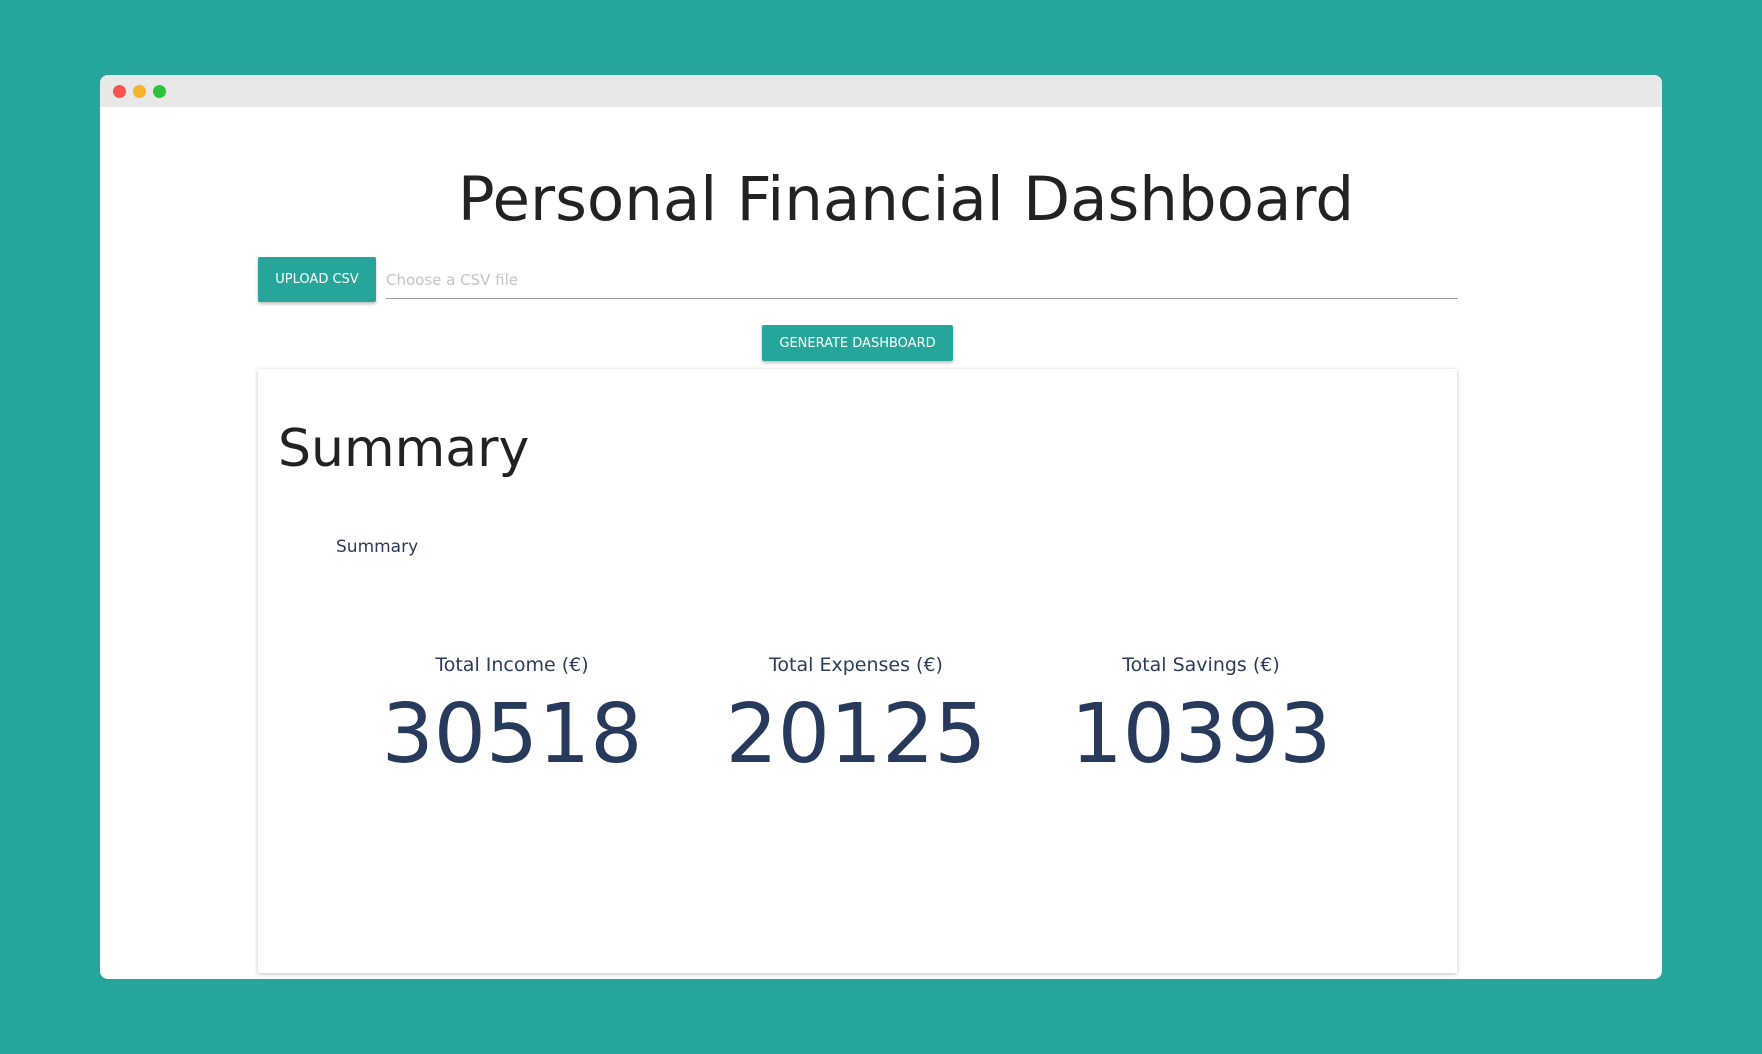 This screenshot has height=1054, width=1762. I want to click on generate-dashboard-button: GENERATE DASHBOARD, so click(857, 343).